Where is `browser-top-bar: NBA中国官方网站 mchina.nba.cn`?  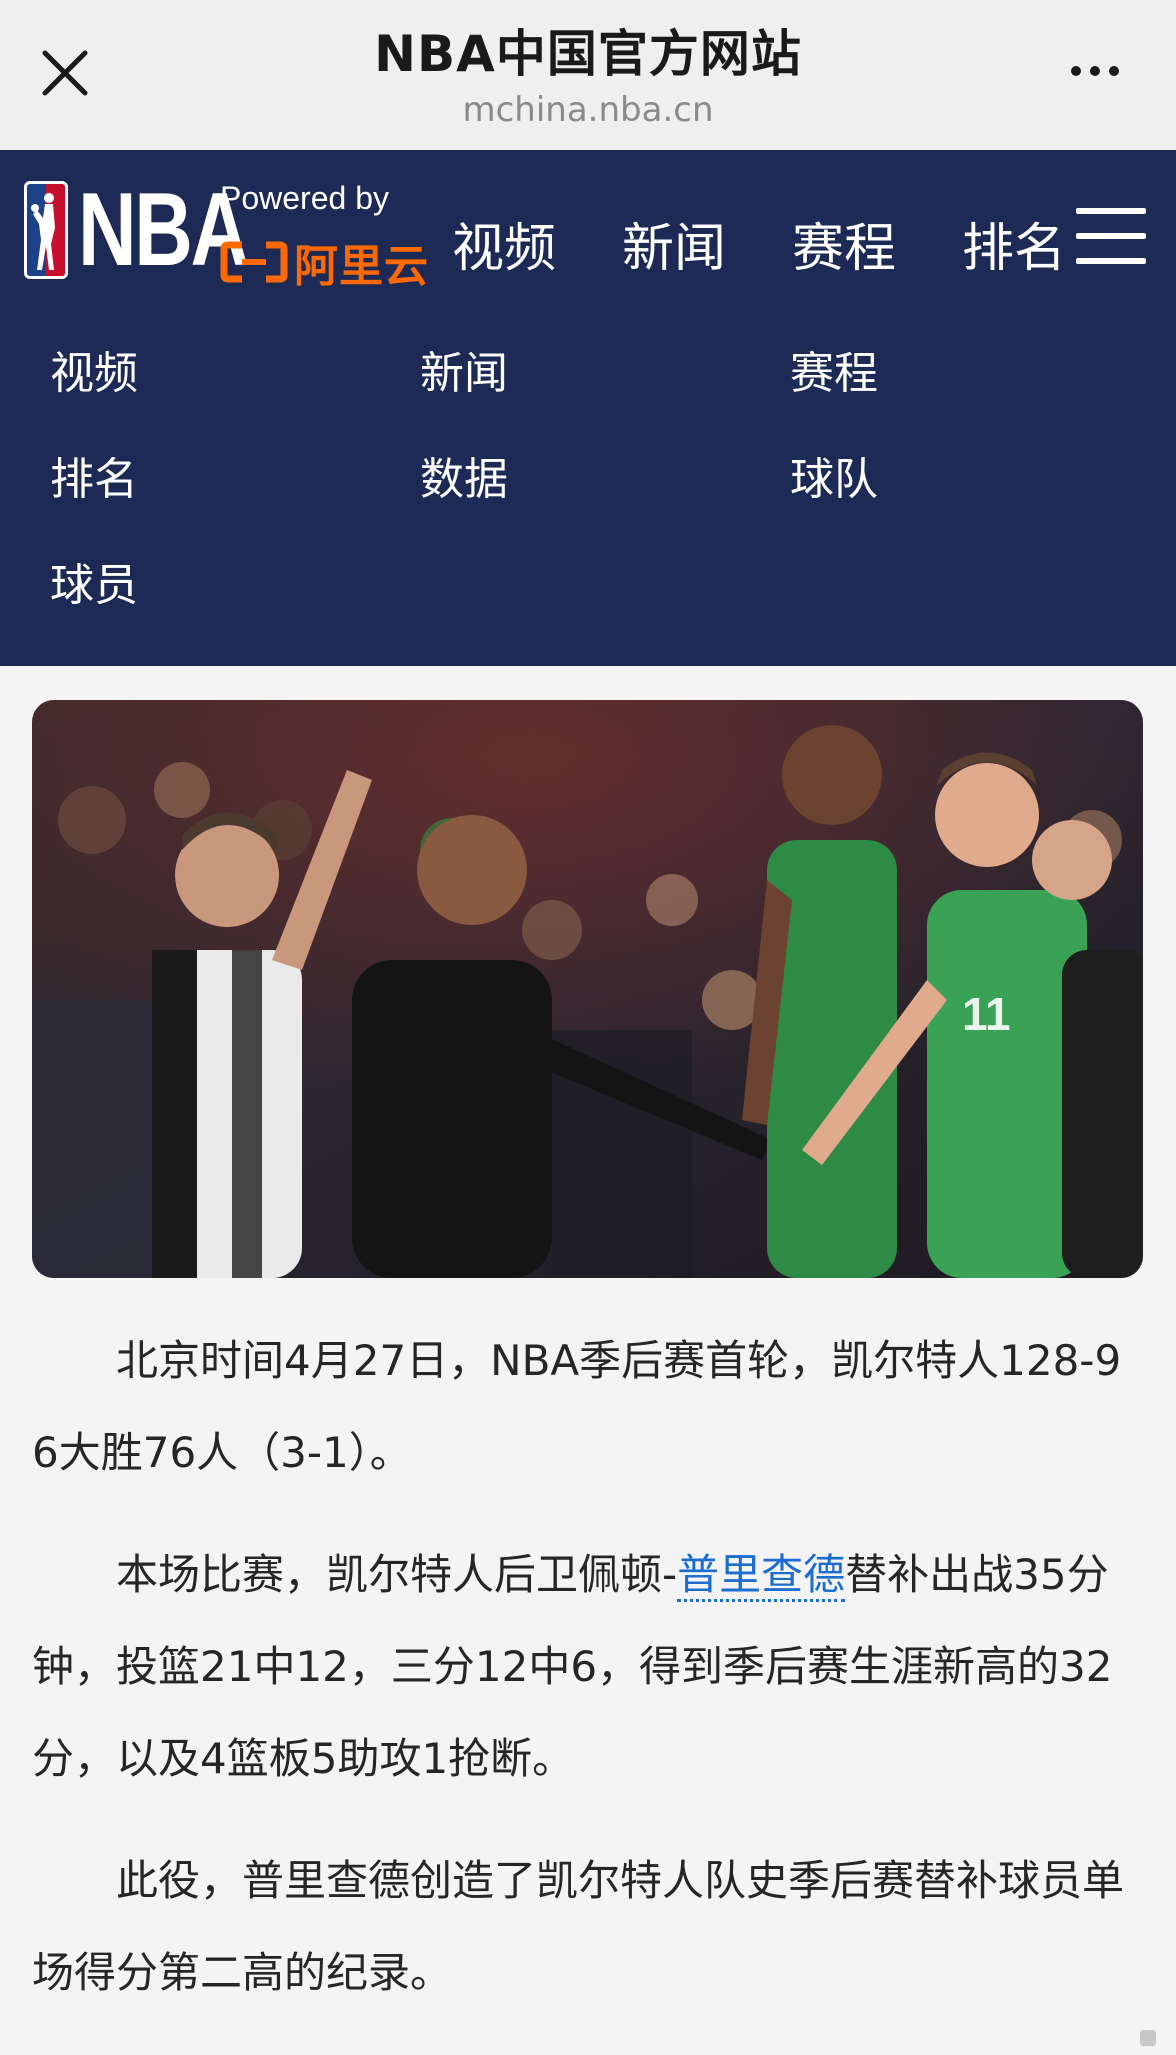 browser-top-bar: NBA中国官方网站 mchina.nba.cn is located at coordinates (588, 75).